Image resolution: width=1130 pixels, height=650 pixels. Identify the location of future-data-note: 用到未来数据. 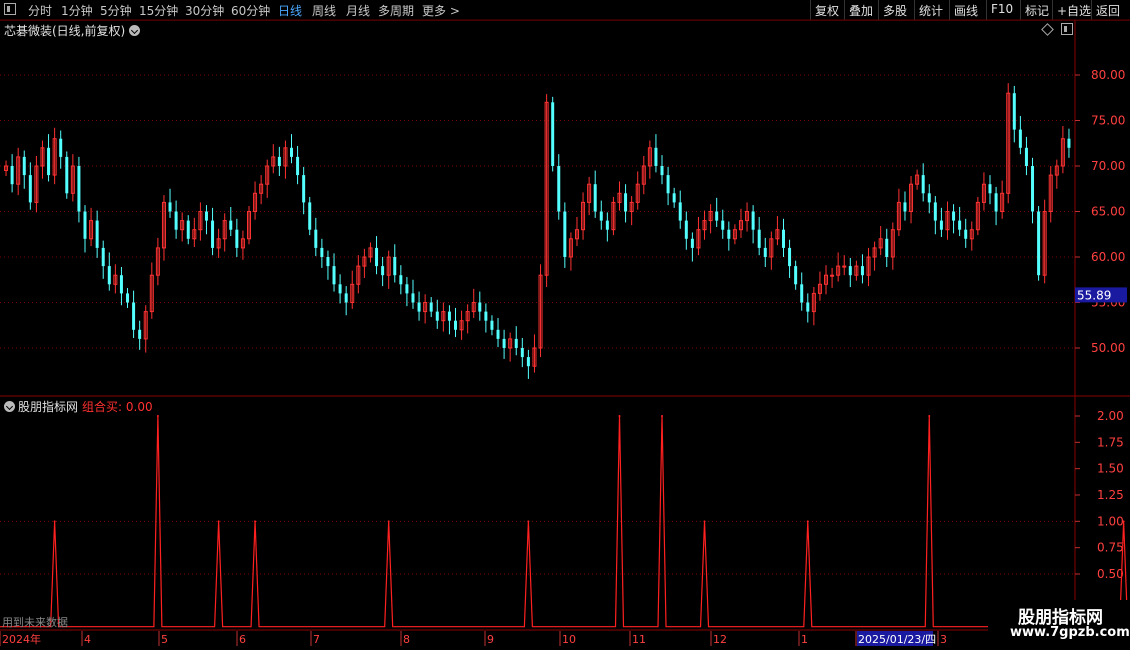
(35, 622).